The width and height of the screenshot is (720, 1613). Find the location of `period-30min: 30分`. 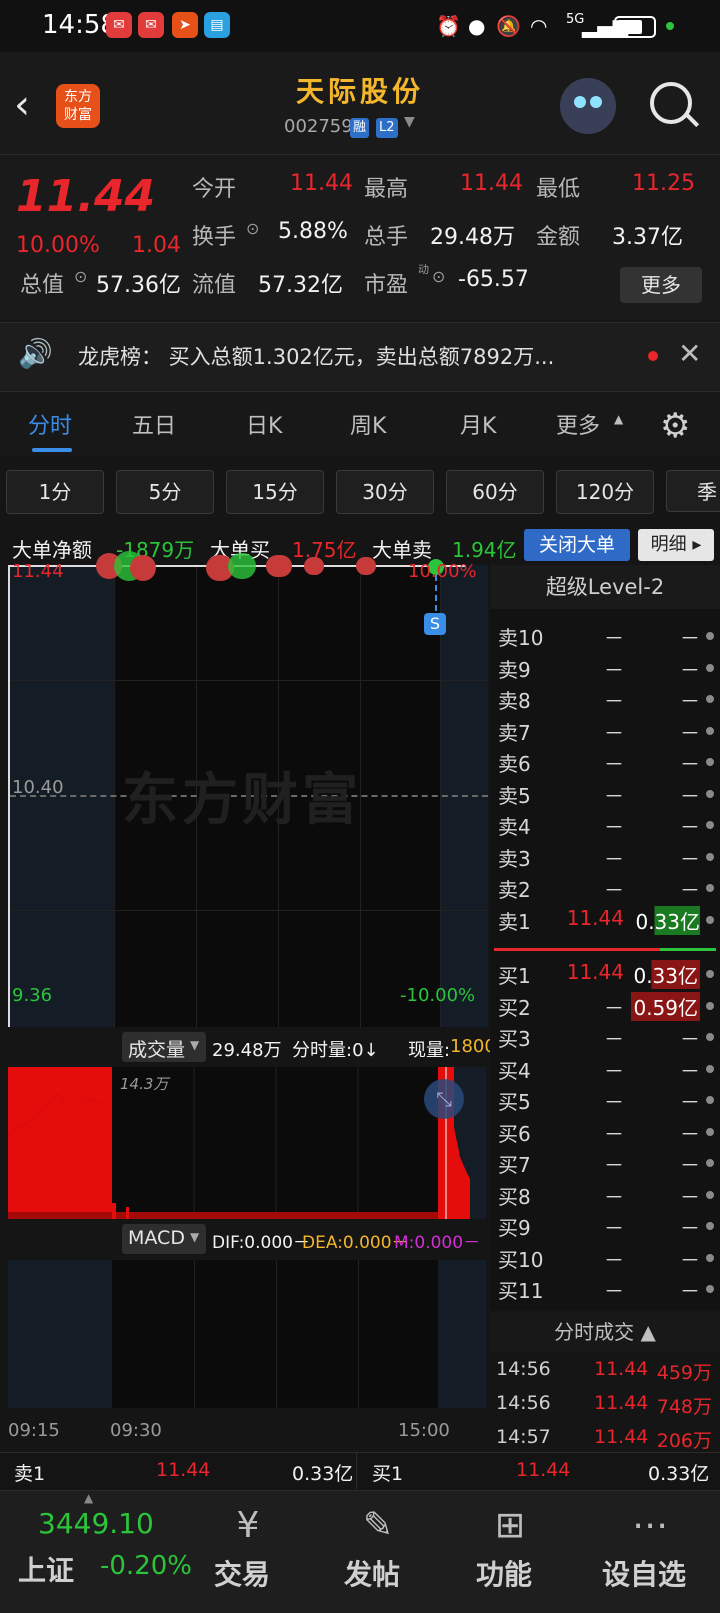

period-30min: 30分 is located at coordinates (385, 492).